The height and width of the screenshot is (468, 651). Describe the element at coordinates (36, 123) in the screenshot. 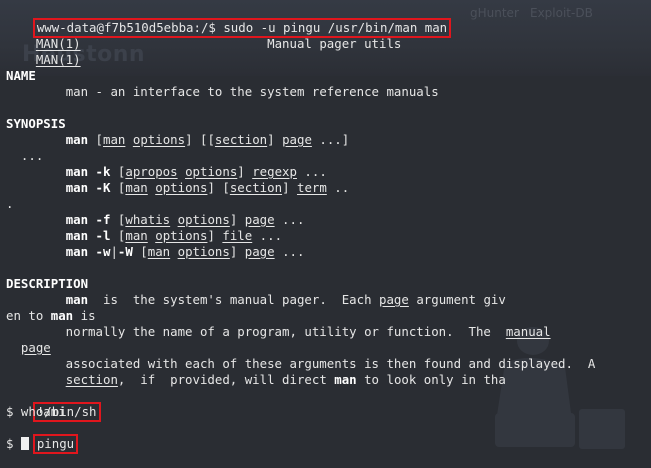

I see `section-synopsis-heading: SYNOPSIS` at that location.